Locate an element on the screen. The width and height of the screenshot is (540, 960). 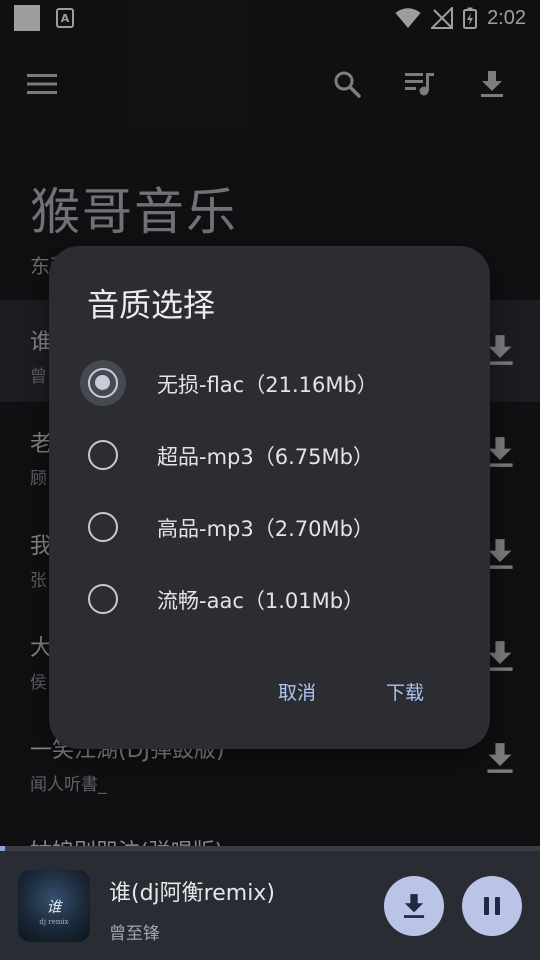
option-label: 流畅-aac（1.01Mb） is located at coordinates (261, 601).